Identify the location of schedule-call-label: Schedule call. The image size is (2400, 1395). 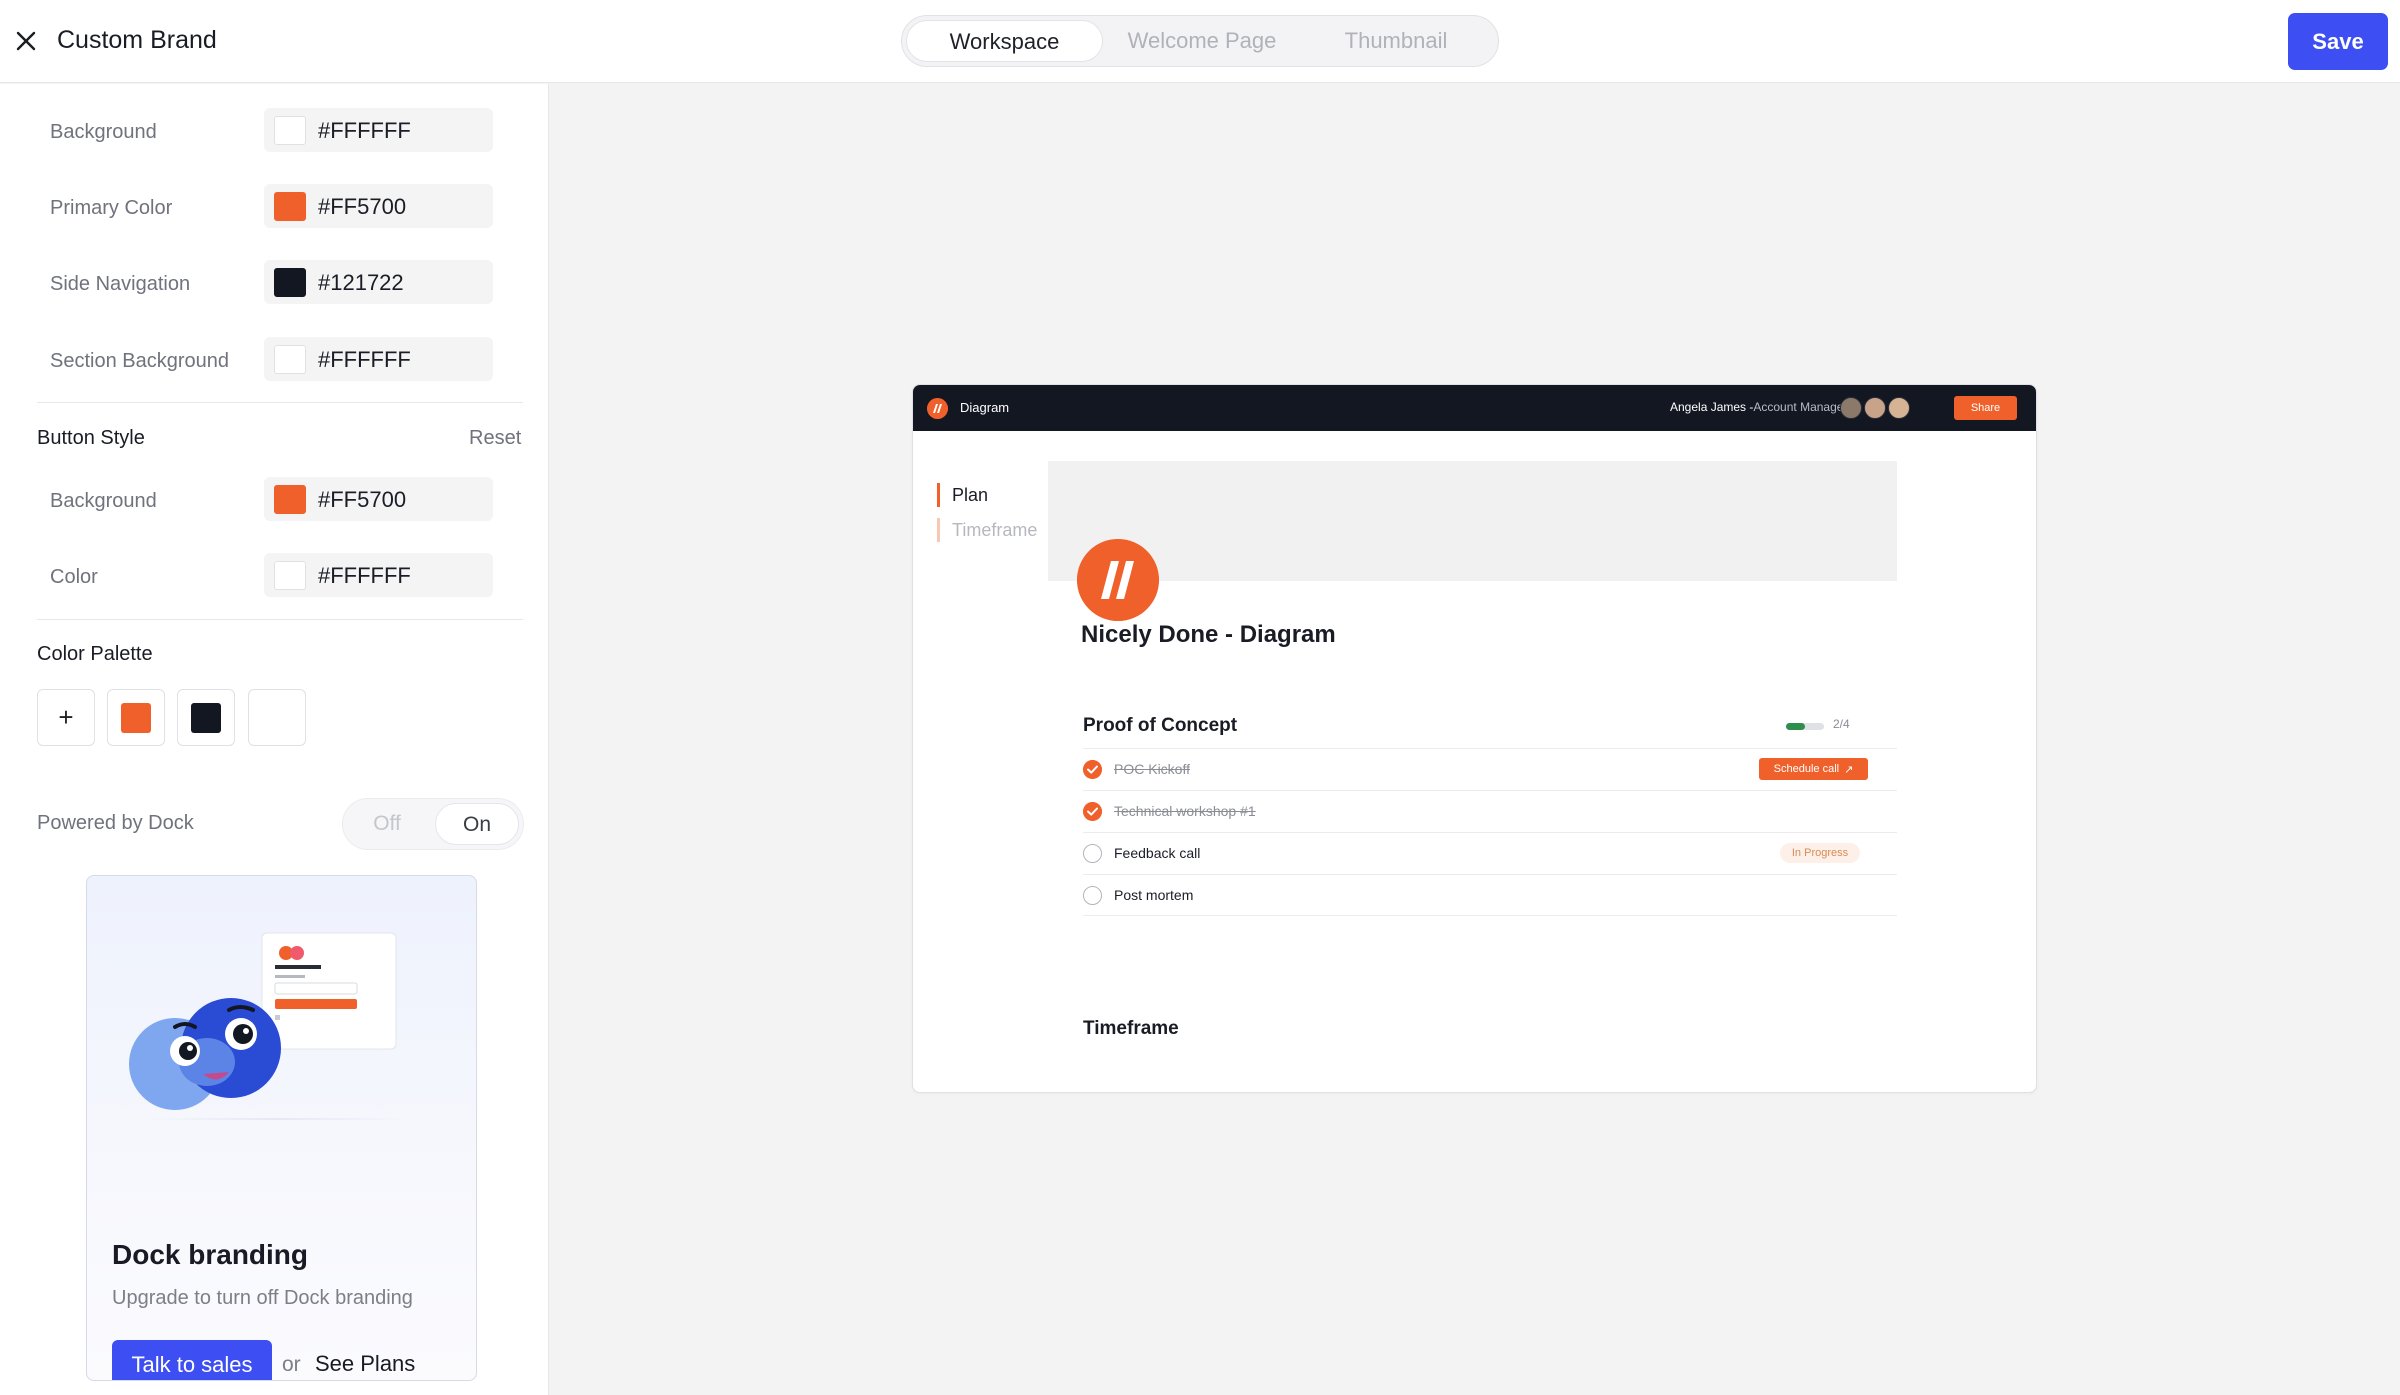
(1806, 769).